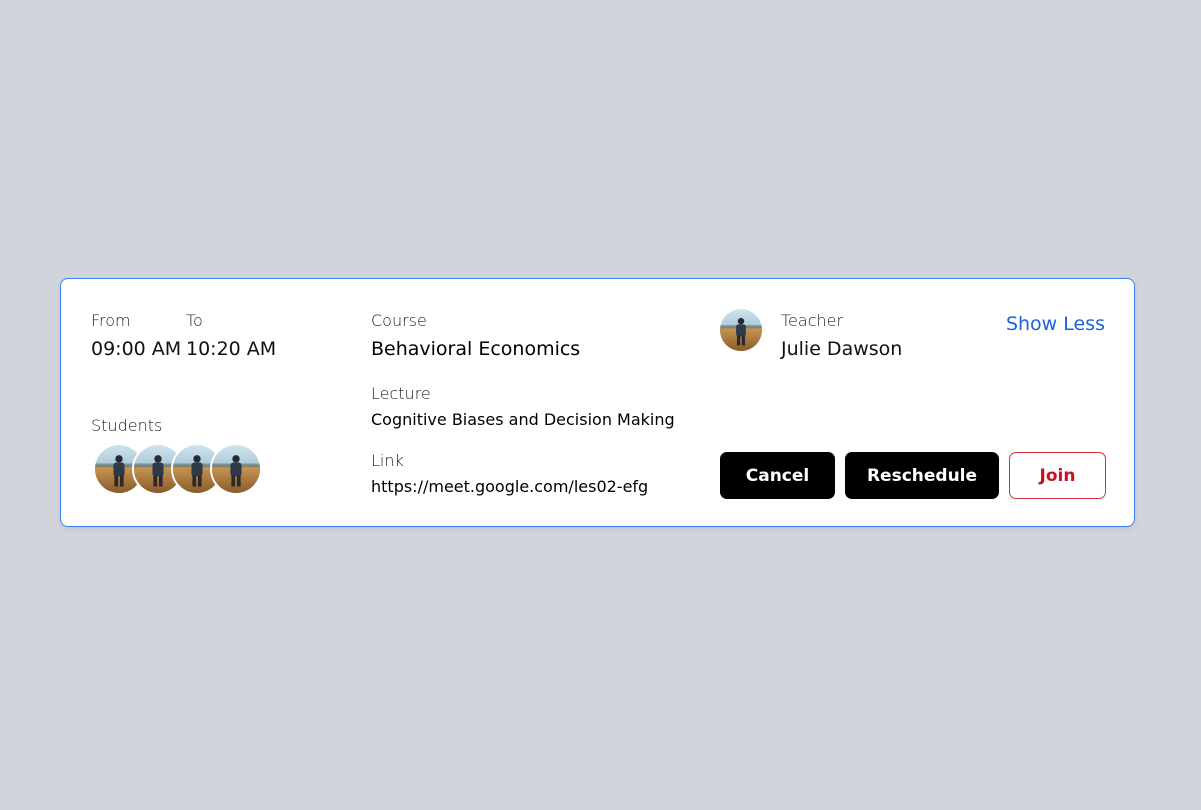 The height and width of the screenshot is (810, 1201). What do you see at coordinates (476, 349) in the screenshot?
I see `course-name: Behavioral Economics` at bounding box center [476, 349].